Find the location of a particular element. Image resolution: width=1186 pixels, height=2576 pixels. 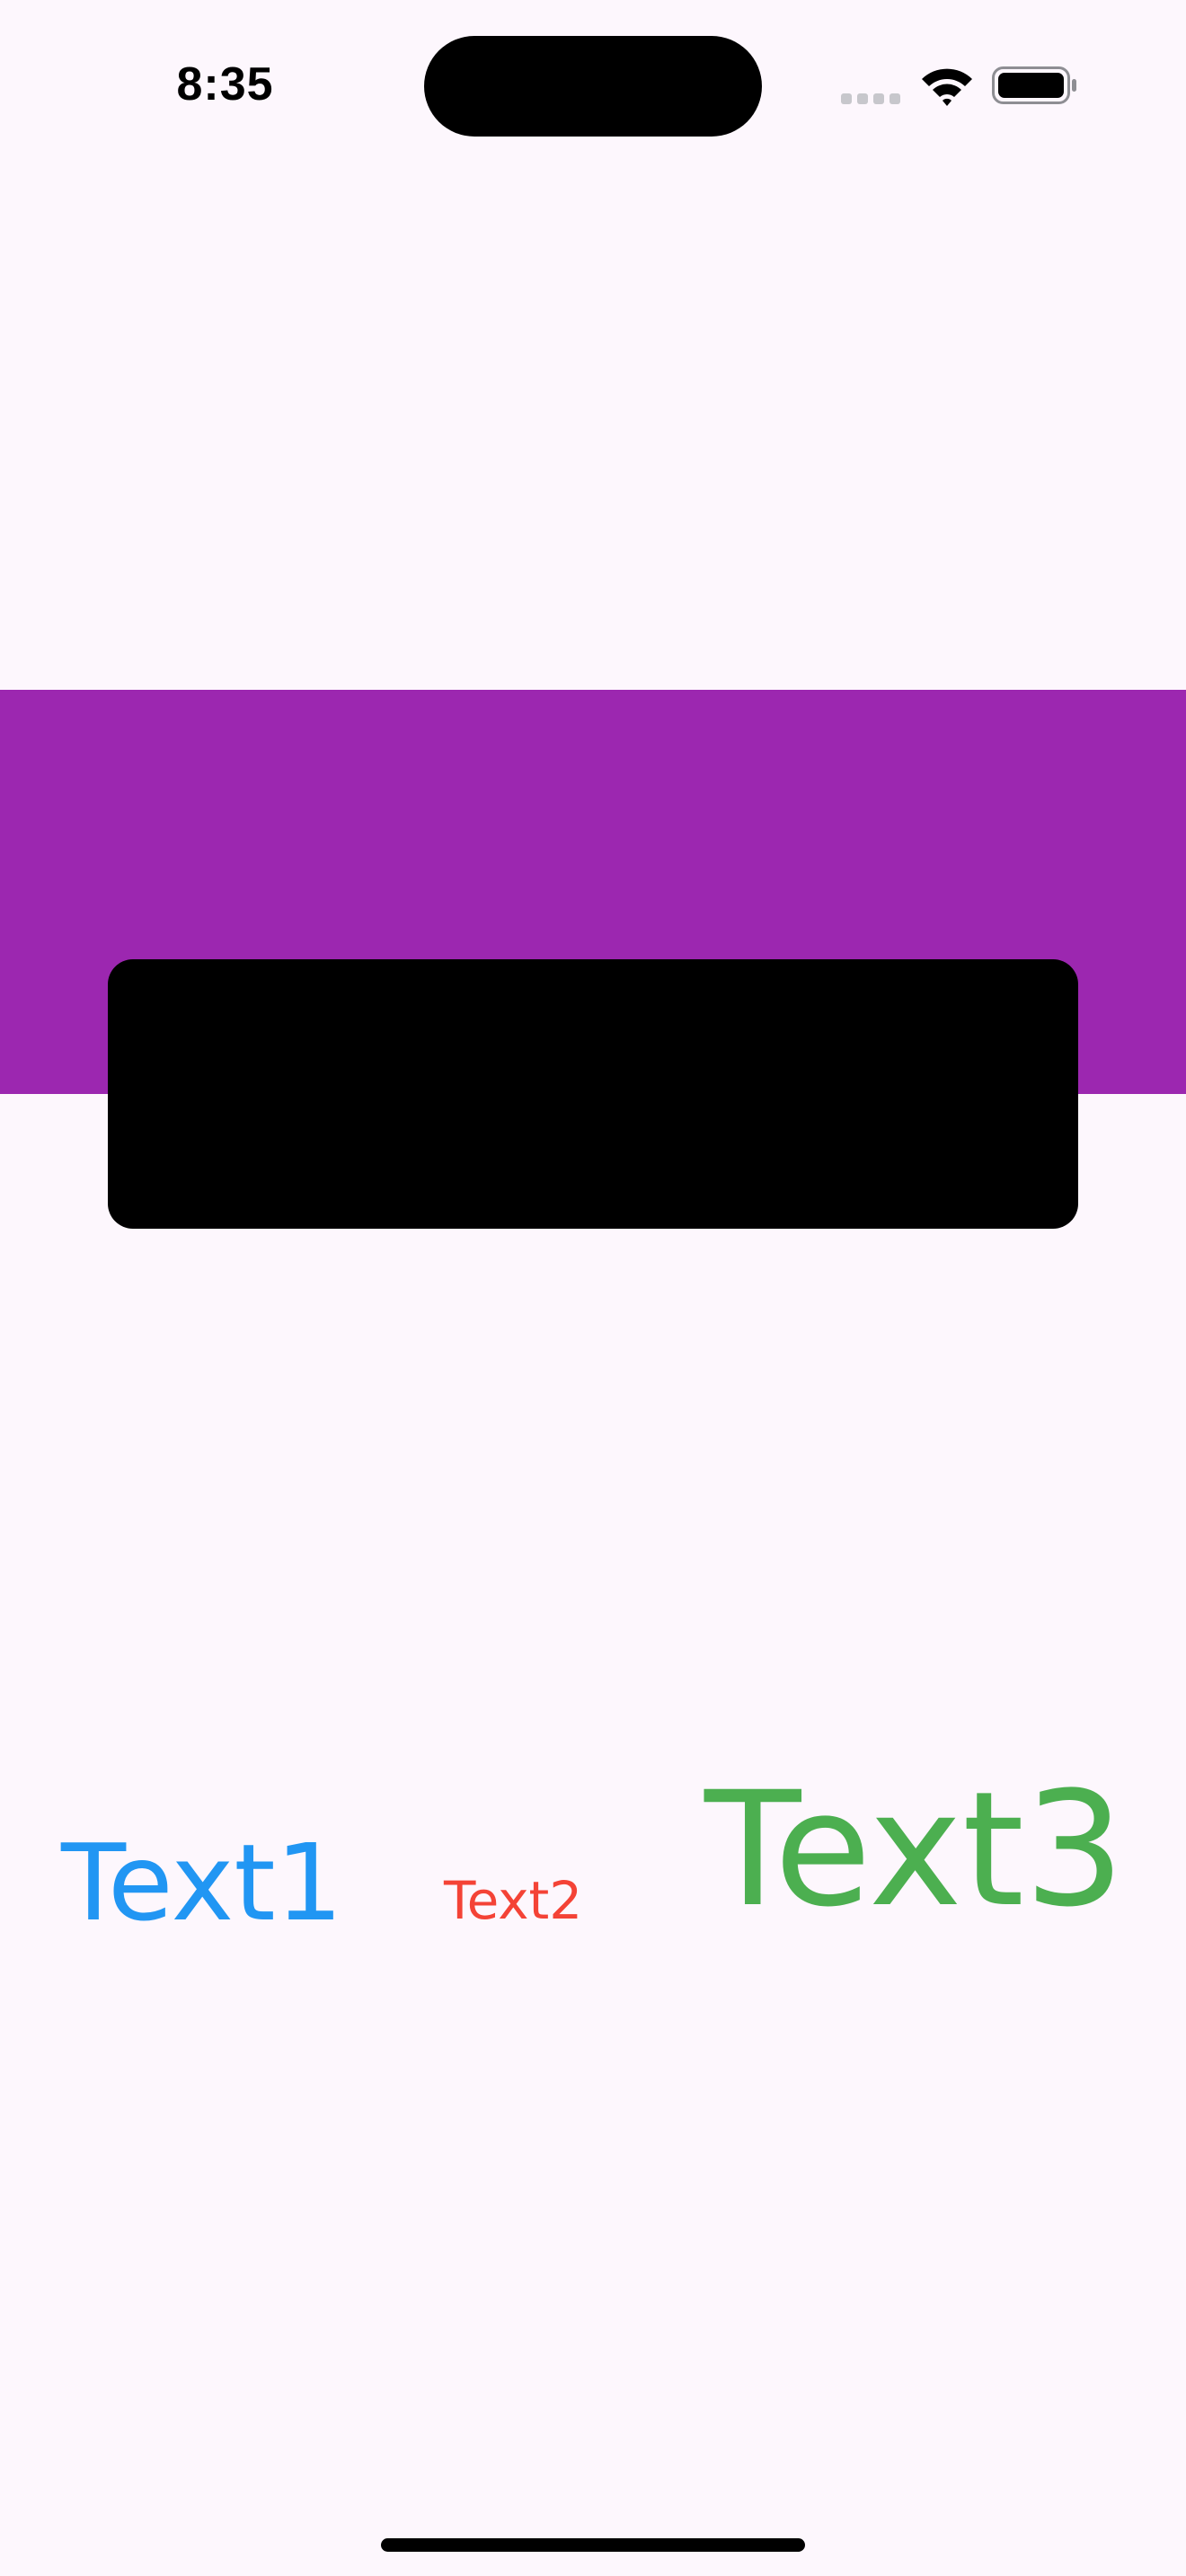

cellular-signal-icon is located at coordinates (871, 98).